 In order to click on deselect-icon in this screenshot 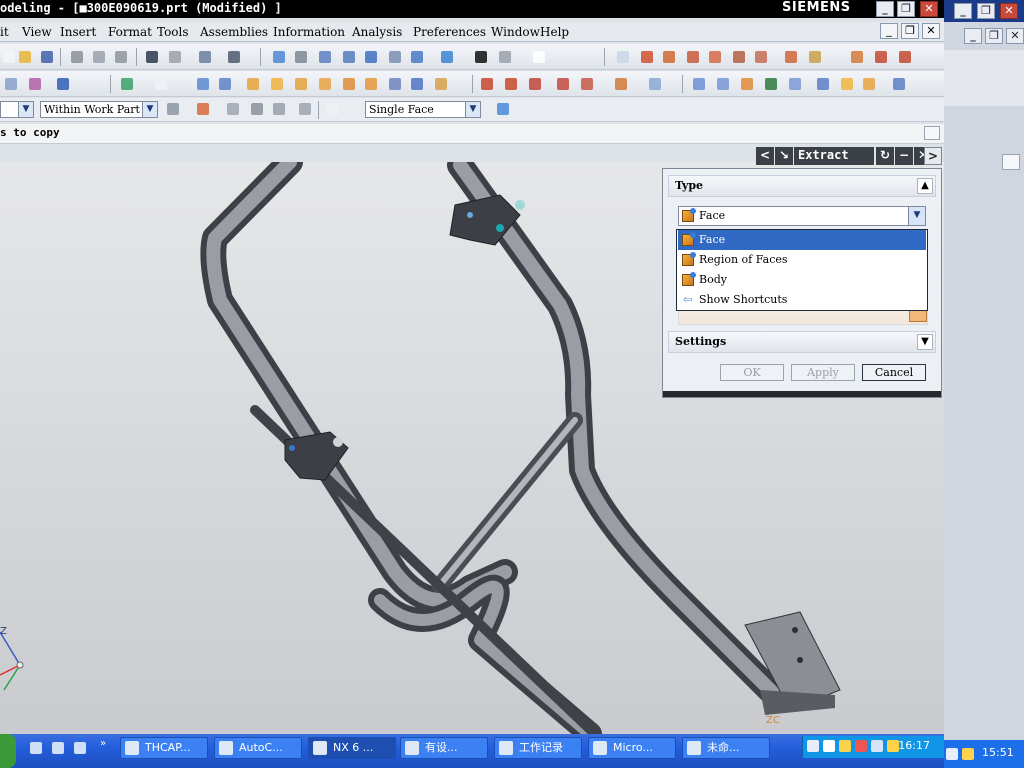, I will do `click(305, 109)`.